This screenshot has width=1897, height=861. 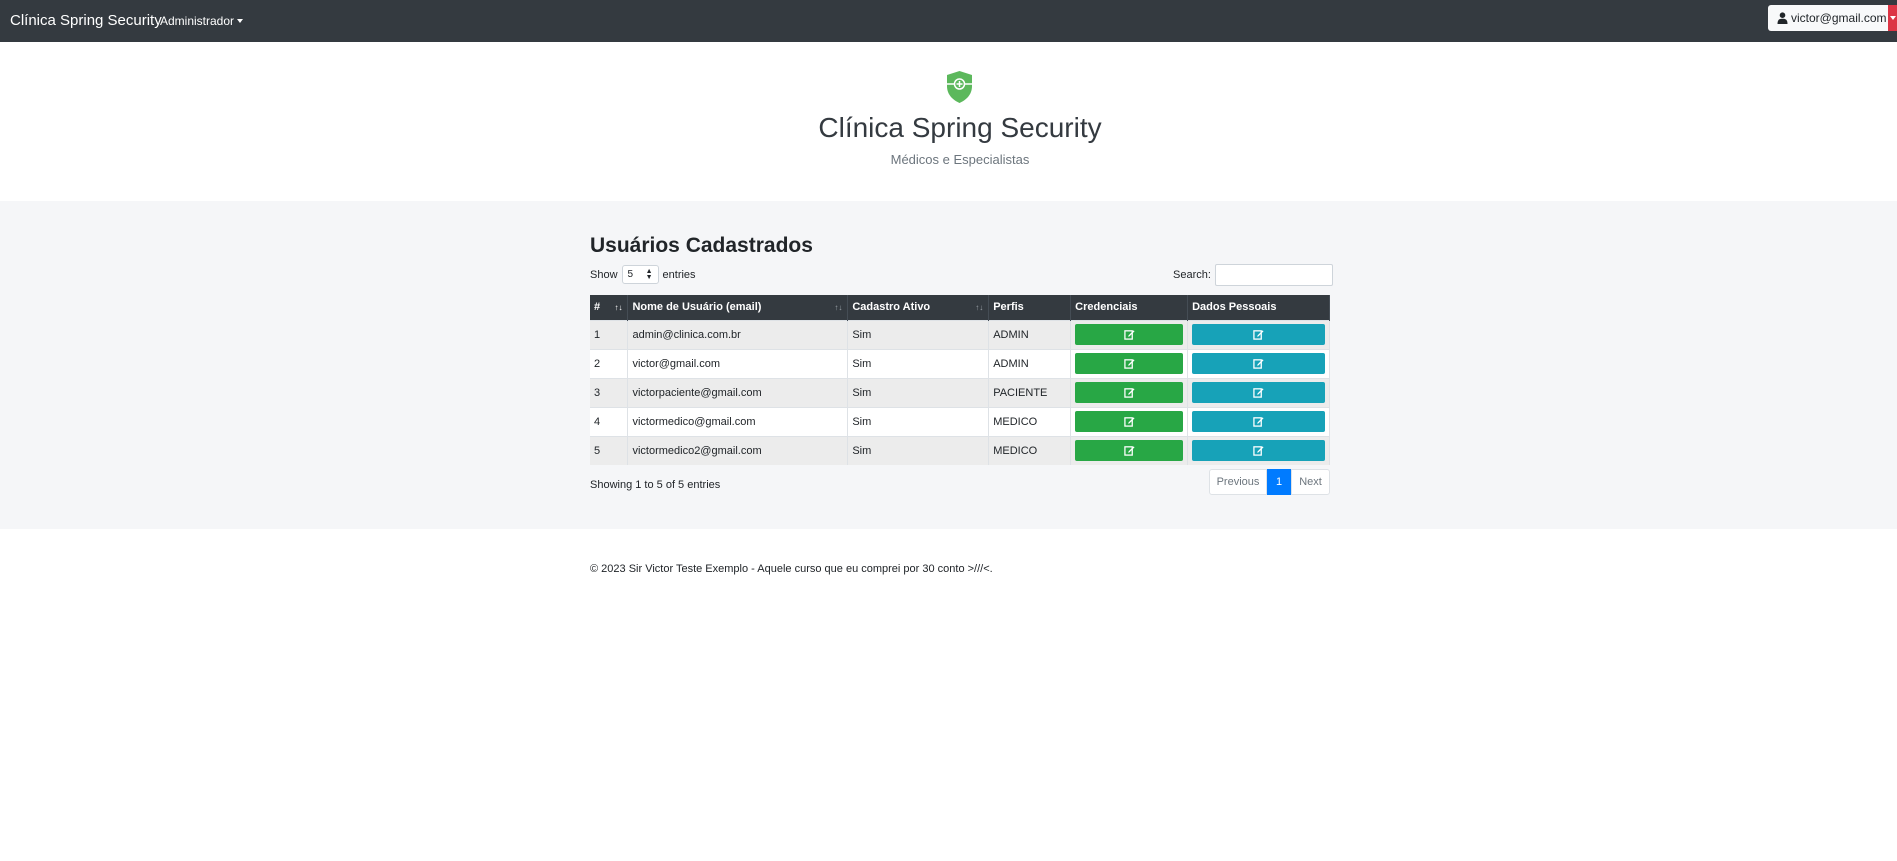 I want to click on user-dropdown-toggle, so click(x=1892, y=18).